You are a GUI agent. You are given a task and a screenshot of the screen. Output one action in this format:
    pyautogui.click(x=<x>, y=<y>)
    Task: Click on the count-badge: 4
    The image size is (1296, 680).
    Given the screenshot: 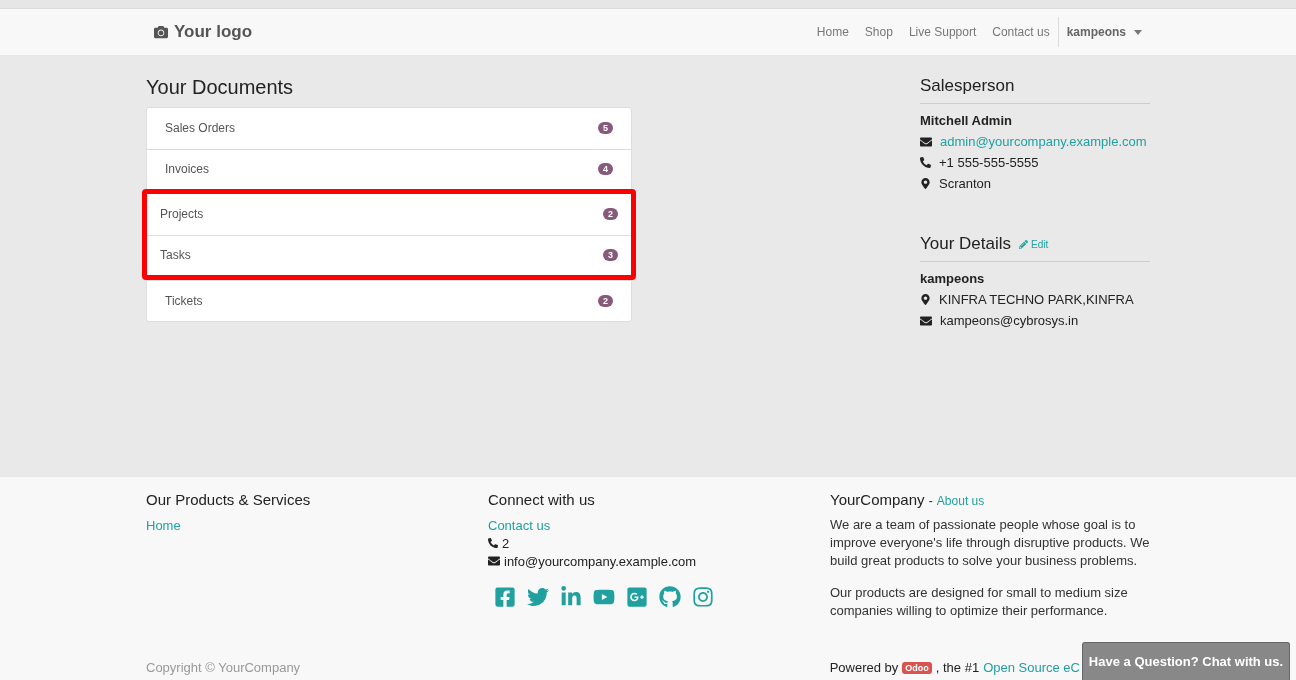 What is the action you would take?
    pyautogui.click(x=605, y=169)
    